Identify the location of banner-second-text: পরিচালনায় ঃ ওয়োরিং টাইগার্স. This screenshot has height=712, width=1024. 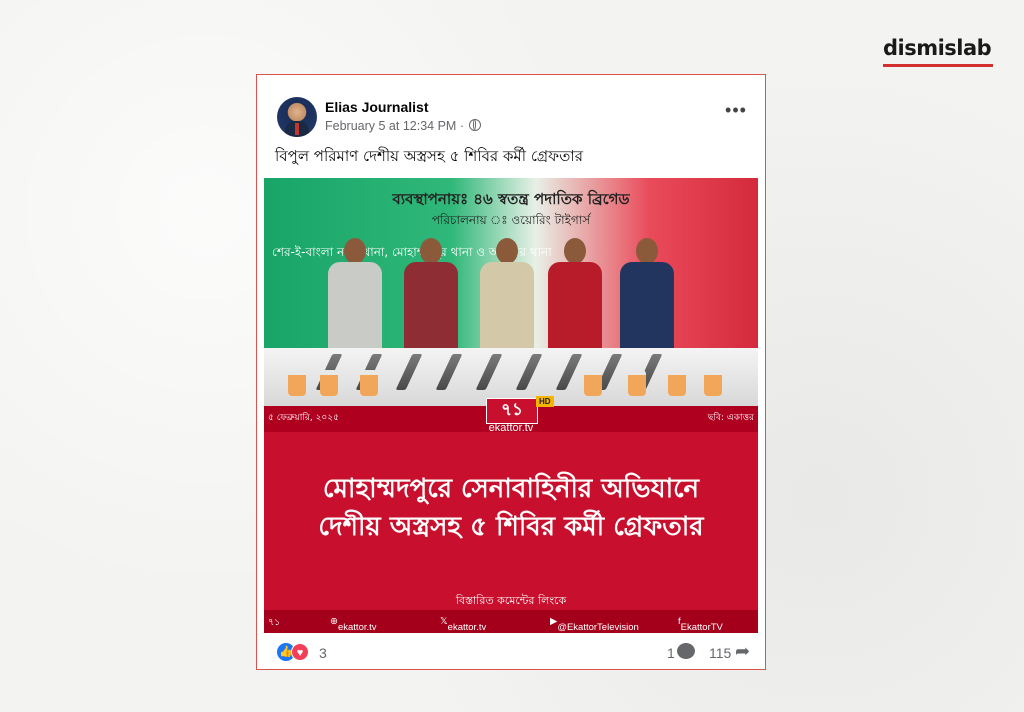
(511, 220).